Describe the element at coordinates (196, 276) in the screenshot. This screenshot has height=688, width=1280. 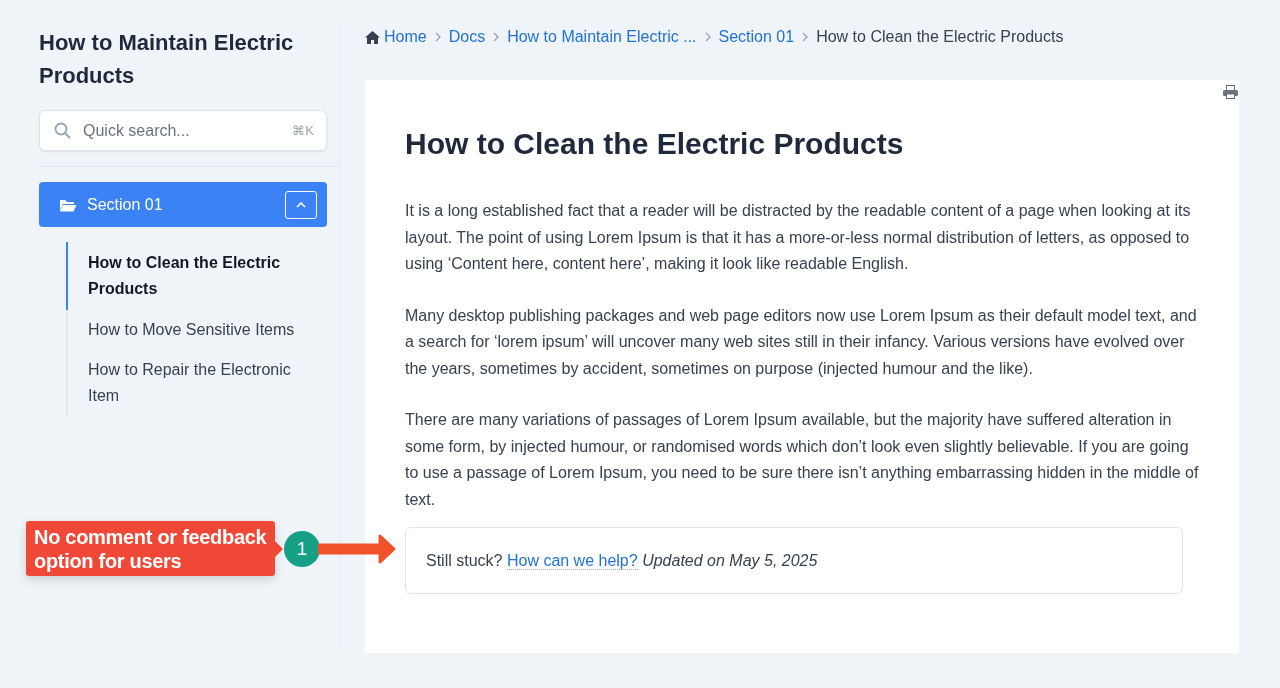
I see `sidebar-link: How to Clean the Electric Products` at that location.